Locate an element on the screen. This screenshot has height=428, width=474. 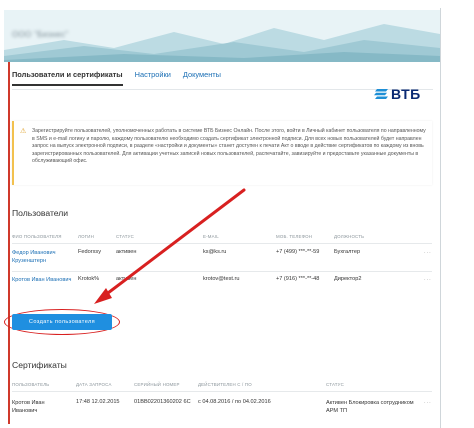
user-position: Директор2 is located at coordinates (348, 279).